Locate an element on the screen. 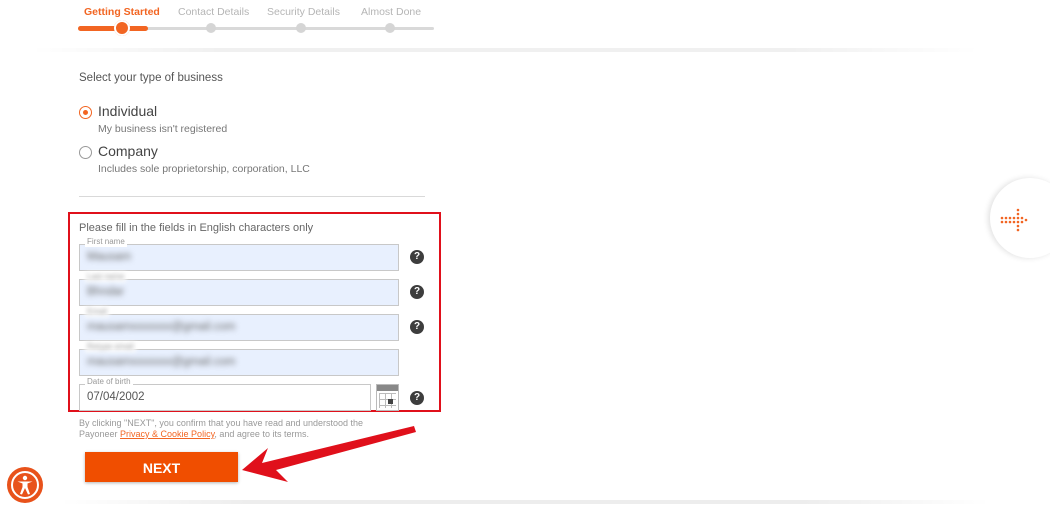  accessibility-icon is located at coordinates (25, 485).